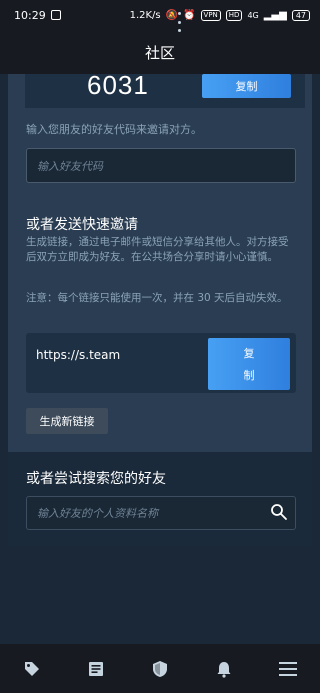 The width and height of the screenshot is (320, 693). I want to click on invite-link: https://s.team, so click(78, 355).